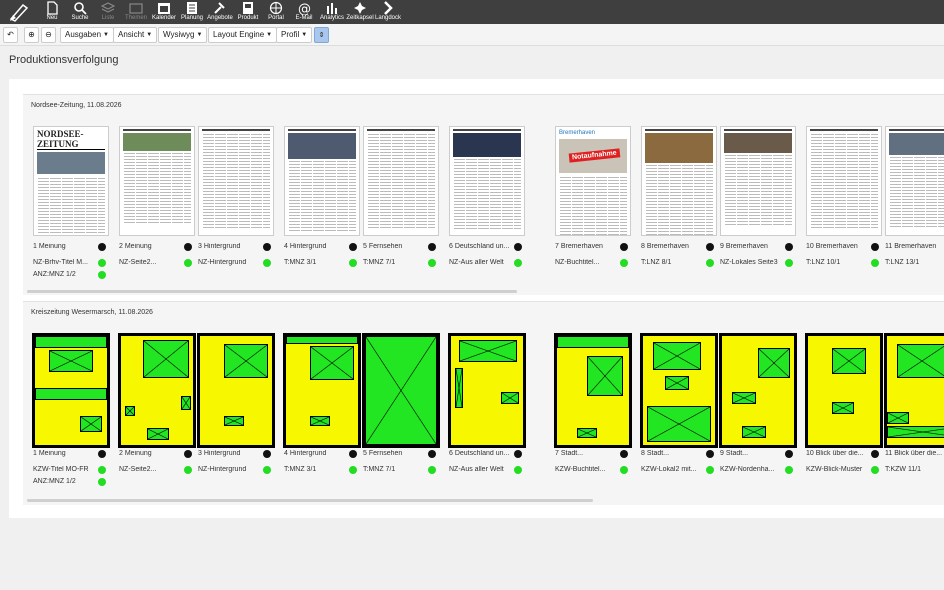 The width and height of the screenshot is (944, 590). I want to click on page-thumbnail: NORDSEE-ZEITUNG, so click(71, 181).